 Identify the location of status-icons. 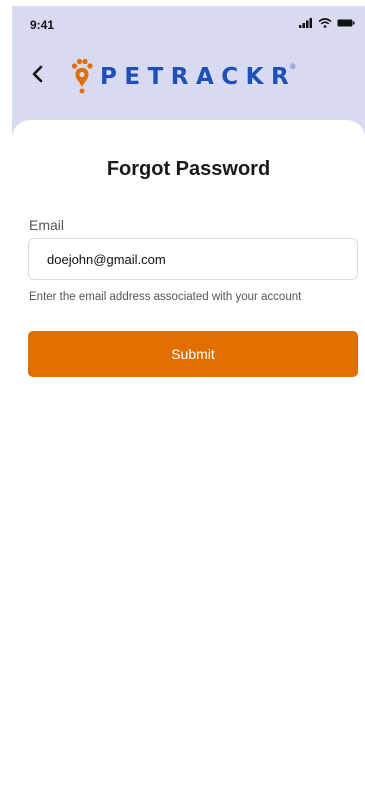
(327, 23).